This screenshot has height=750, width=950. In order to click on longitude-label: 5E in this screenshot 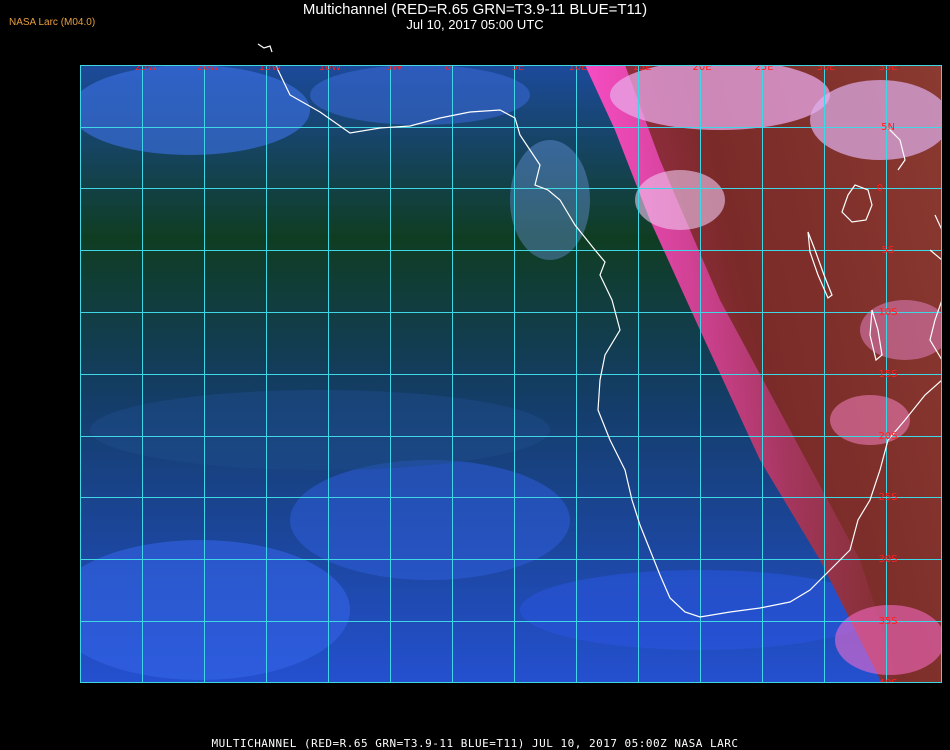, I will do `click(518, 67)`.